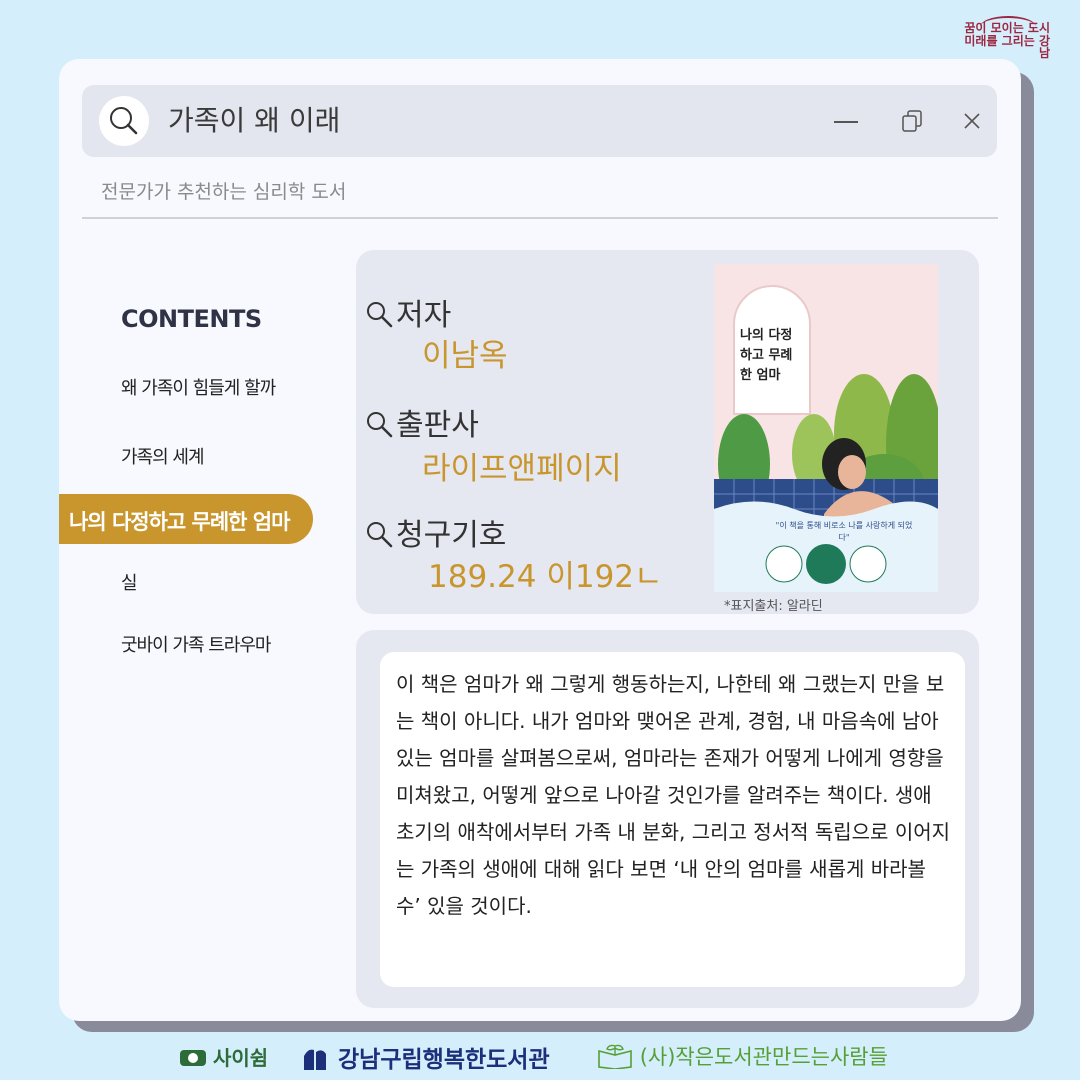  I want to click on divider, so click(540, 218).